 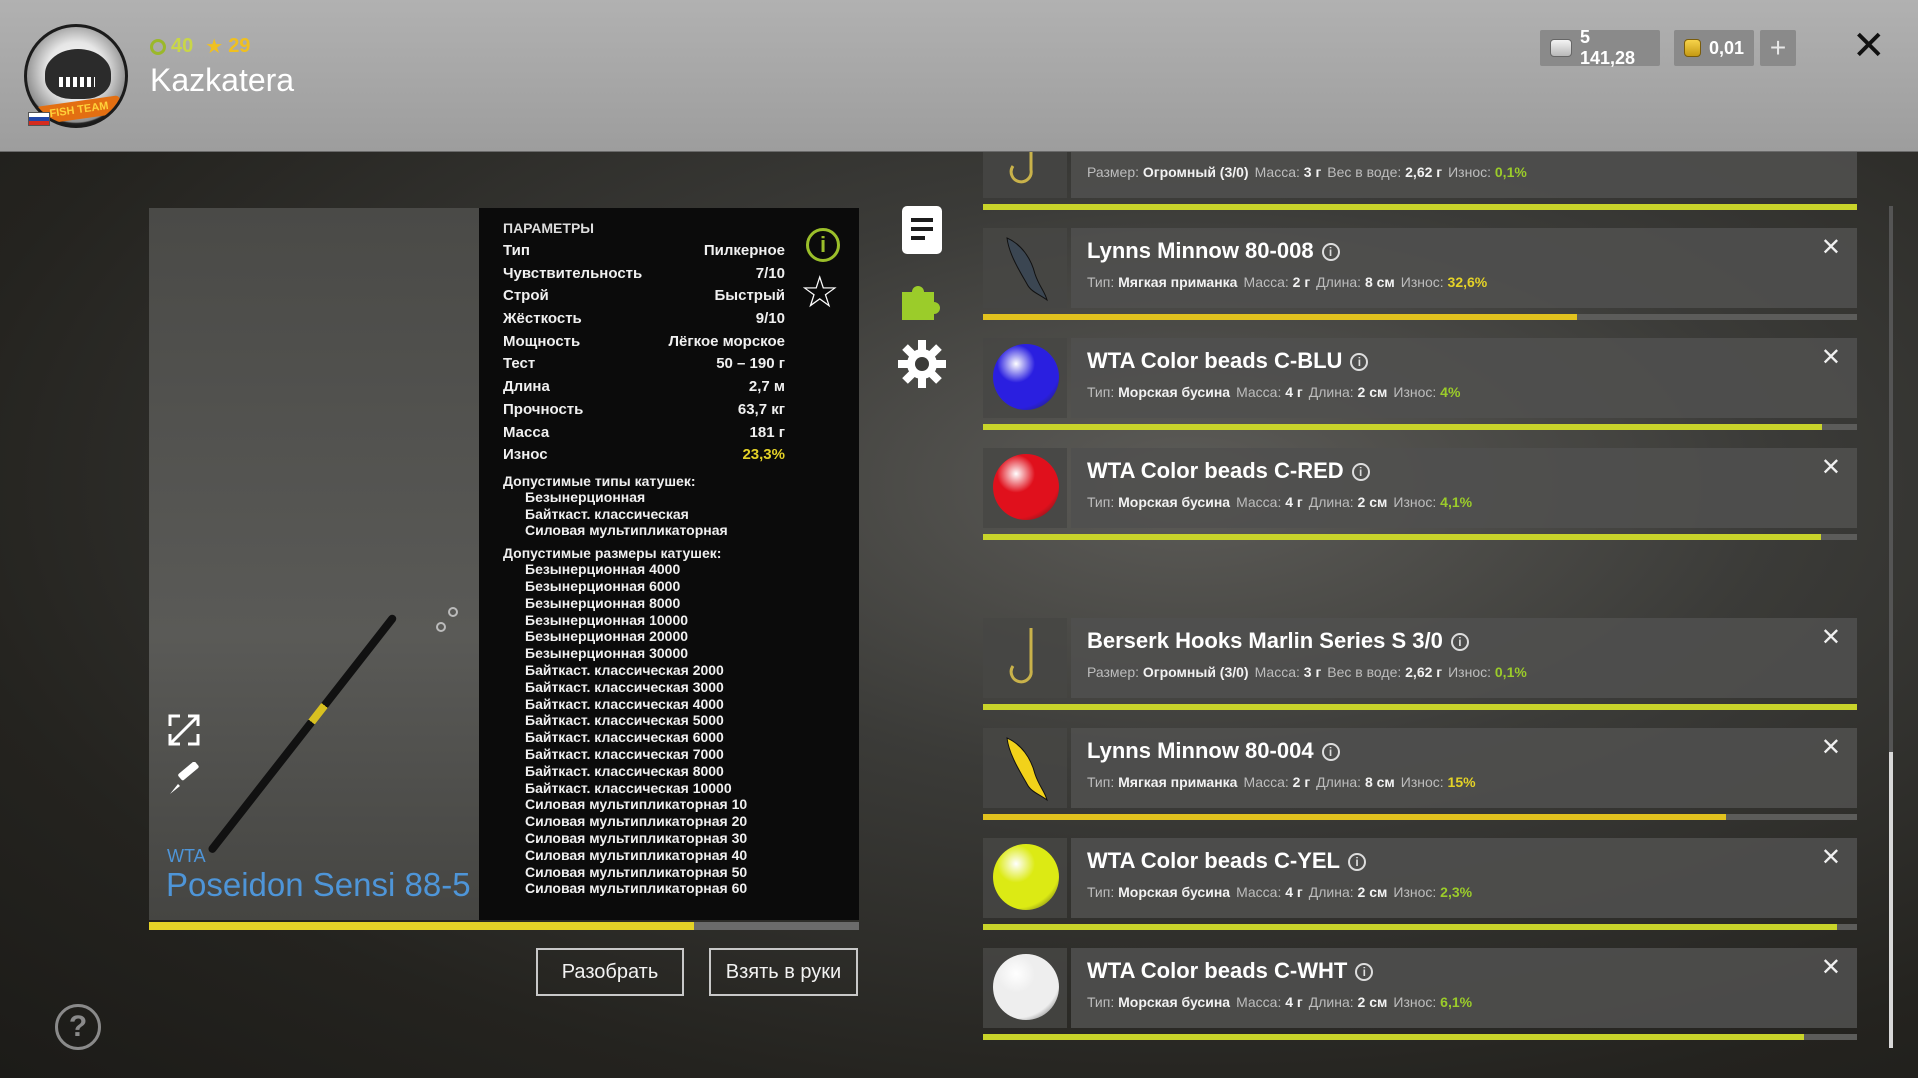 I want to click on tackle-name: WTA Color beads C-YEL i, so click(x=1226, y=861).